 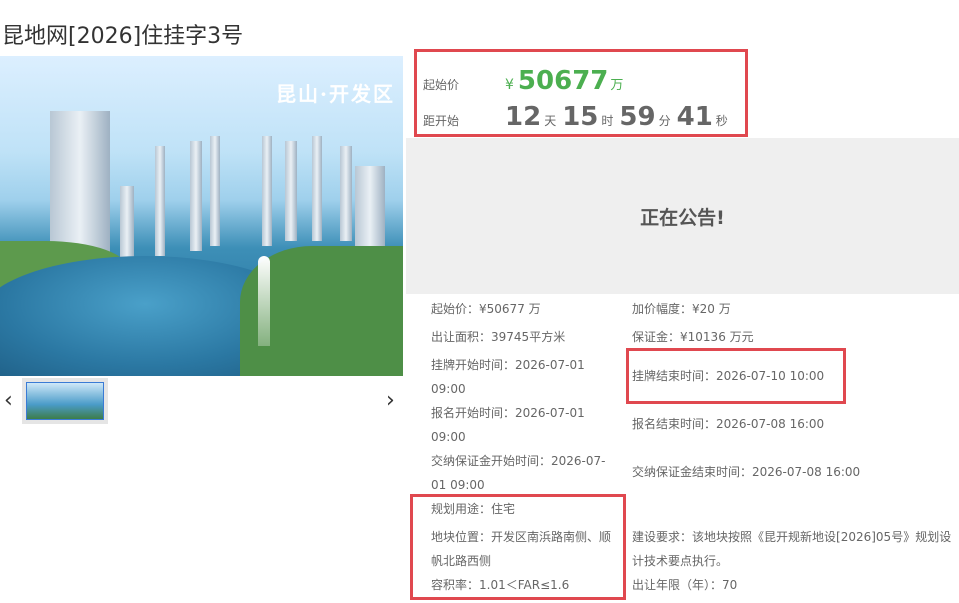 I want to click on info-label: 保证金：, so click(x=656, y=337).